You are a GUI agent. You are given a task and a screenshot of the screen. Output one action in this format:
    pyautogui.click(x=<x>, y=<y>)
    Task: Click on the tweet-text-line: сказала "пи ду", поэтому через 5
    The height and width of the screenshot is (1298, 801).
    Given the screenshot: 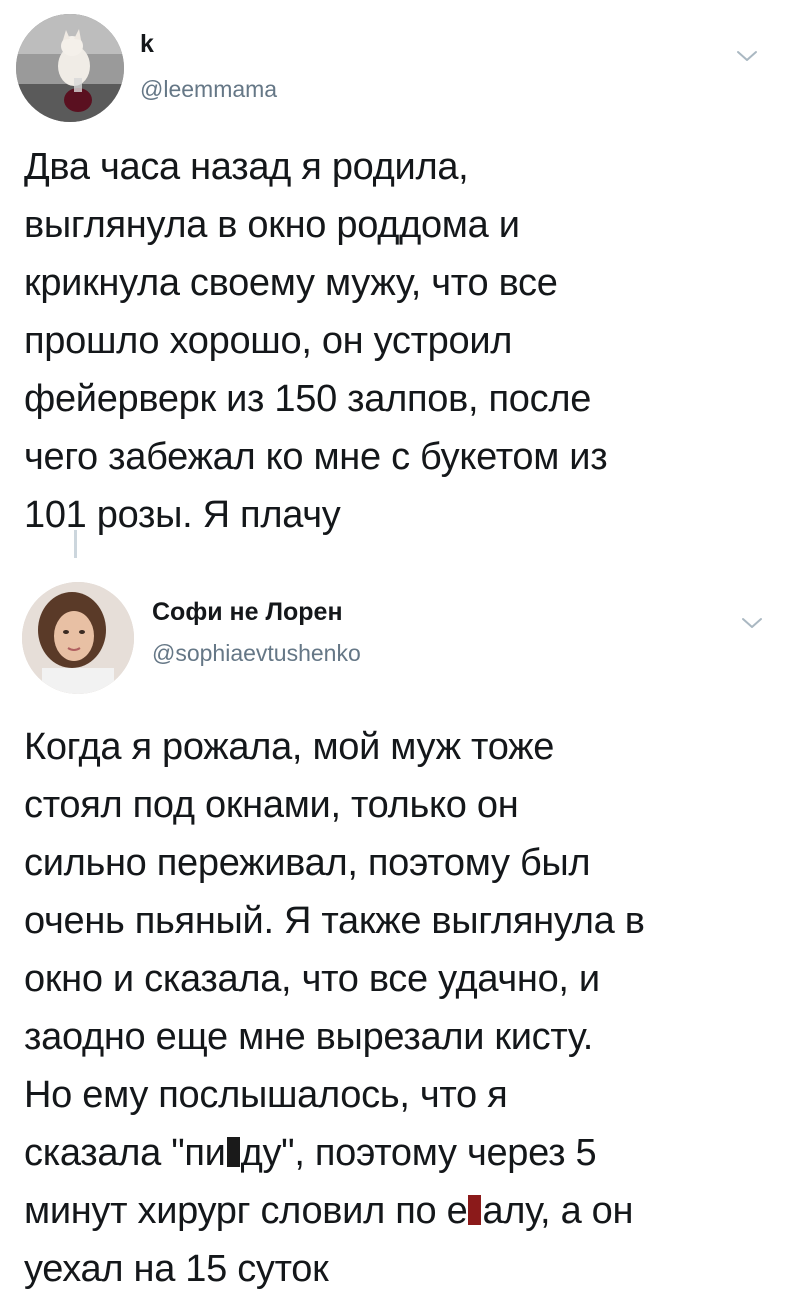 What is the action you would take?
    pyautogui.click(x=409, y=1153)
    